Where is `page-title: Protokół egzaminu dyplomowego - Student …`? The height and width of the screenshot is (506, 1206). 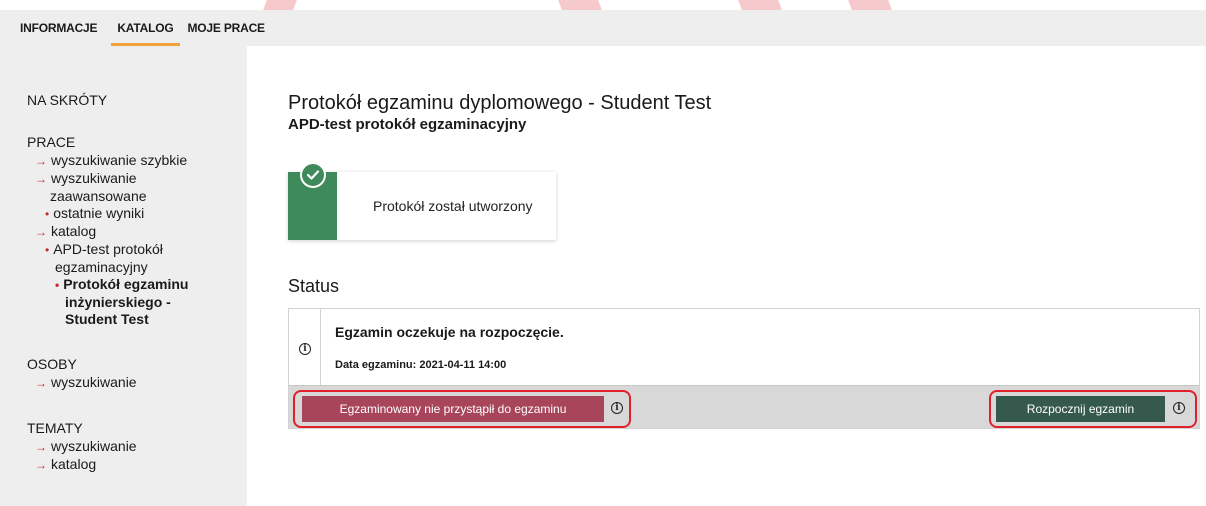
page-title: Protokół egzaminu dyplomowego - Student … is located at coordinates (500, 103).